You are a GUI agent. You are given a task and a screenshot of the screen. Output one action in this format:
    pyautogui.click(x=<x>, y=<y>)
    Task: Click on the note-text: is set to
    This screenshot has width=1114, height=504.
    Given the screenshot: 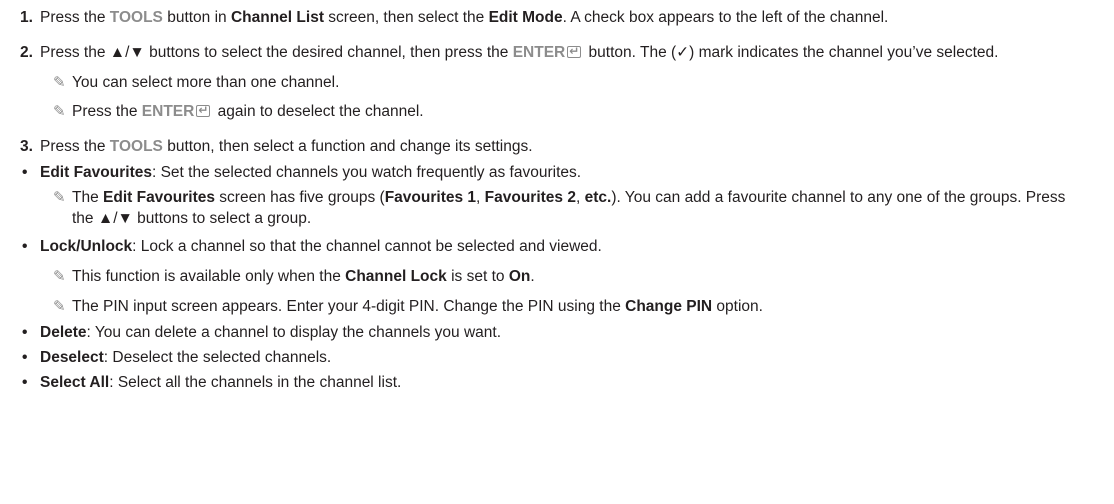 What is the action you would take?
    pyautogui.click(x=477, y=276)
    